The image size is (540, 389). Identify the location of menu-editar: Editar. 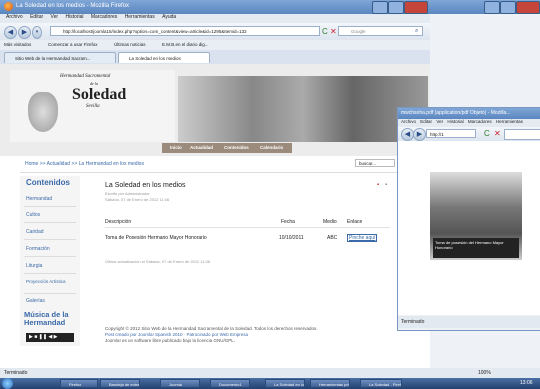
(36, 17).